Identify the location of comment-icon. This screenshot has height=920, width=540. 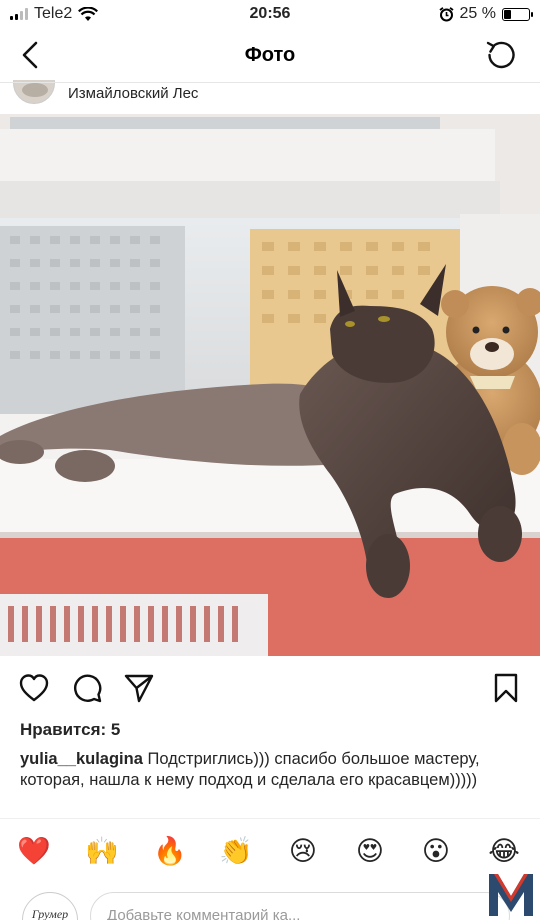
(87, 688).